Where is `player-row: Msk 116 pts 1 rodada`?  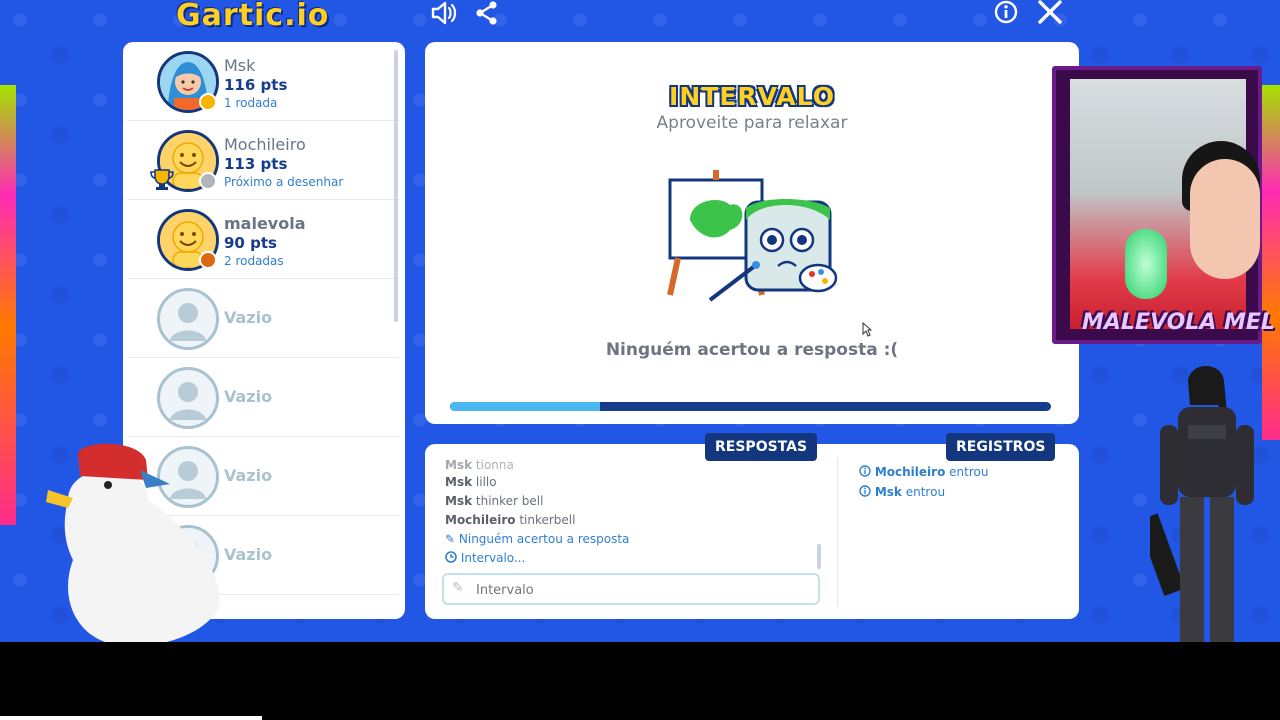 player-row: Msk 116 pts 1 rodada is located at coordinates (263, 81).